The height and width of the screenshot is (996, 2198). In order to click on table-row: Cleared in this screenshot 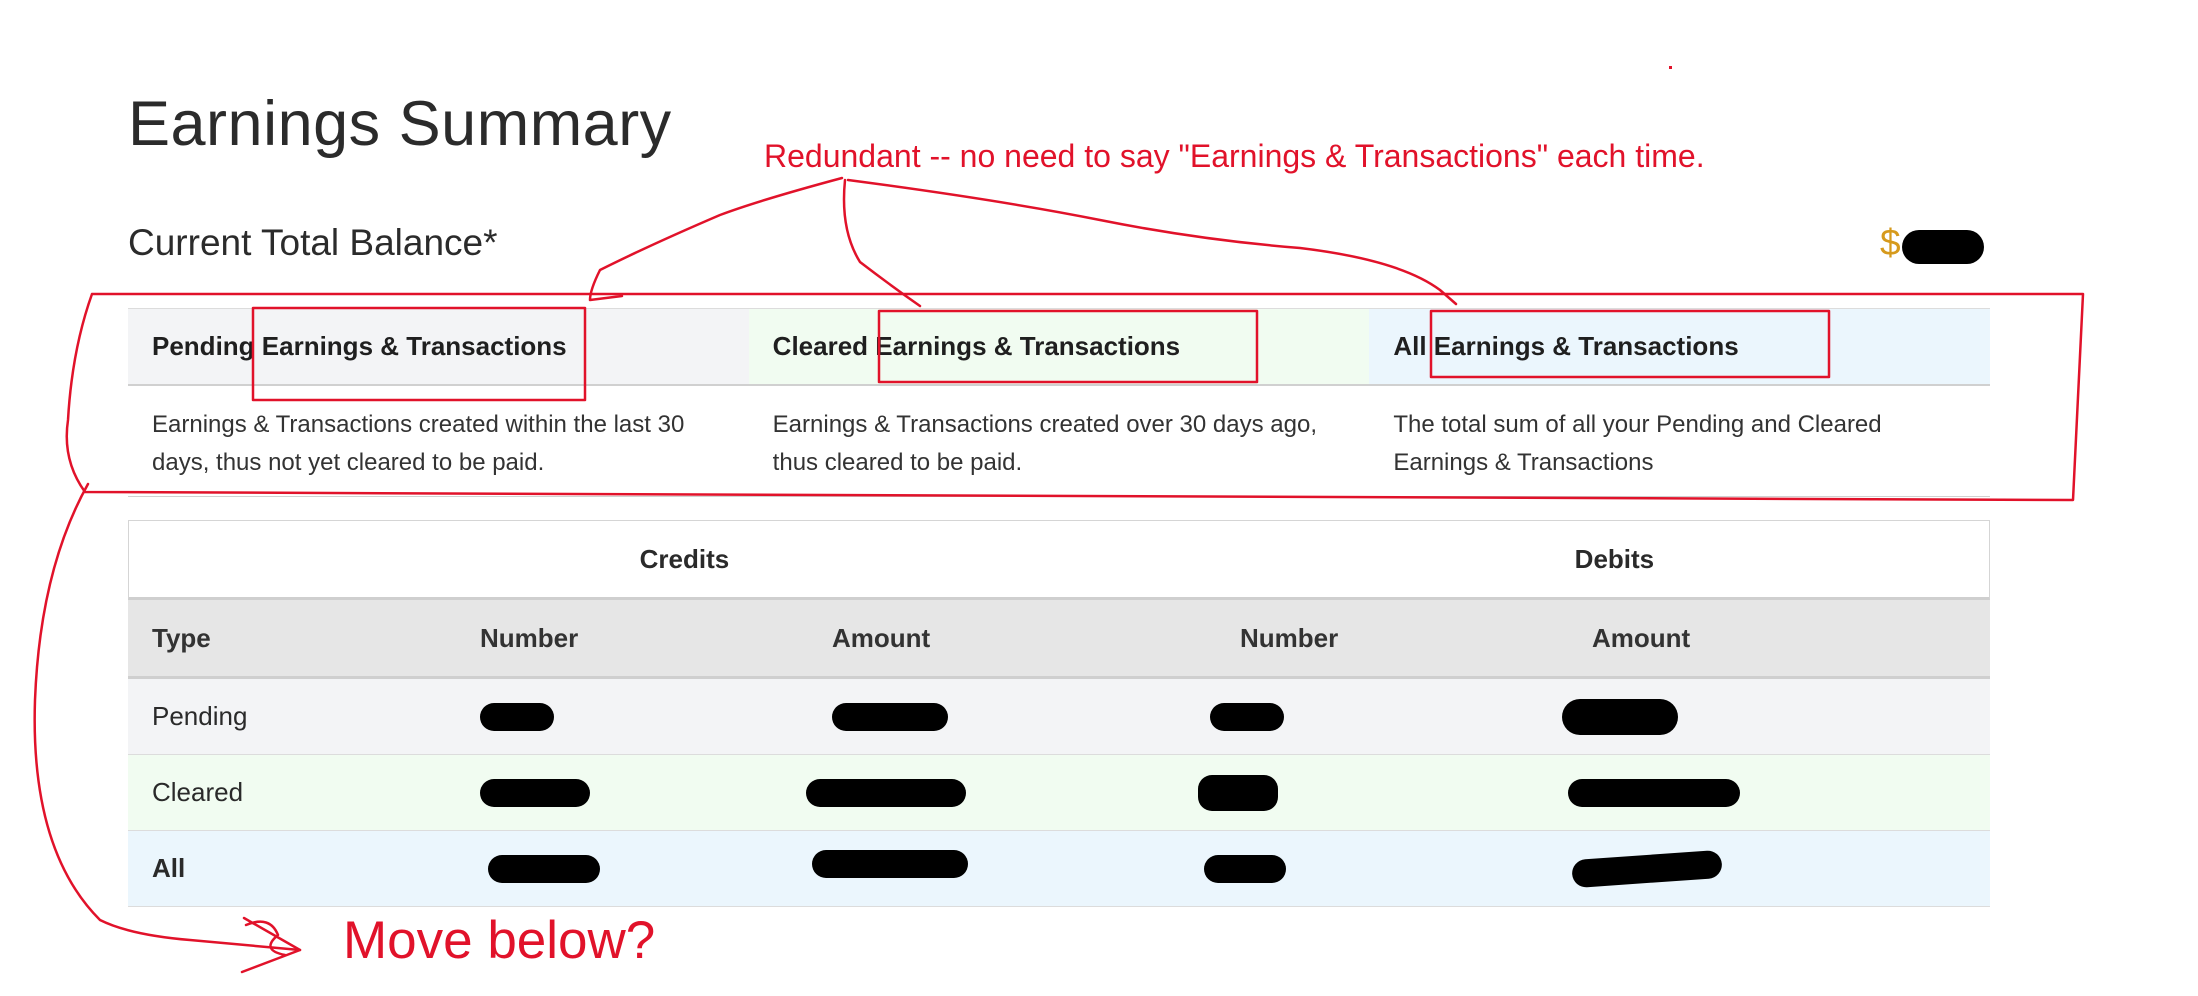, I will do `click(1059, 793)`.